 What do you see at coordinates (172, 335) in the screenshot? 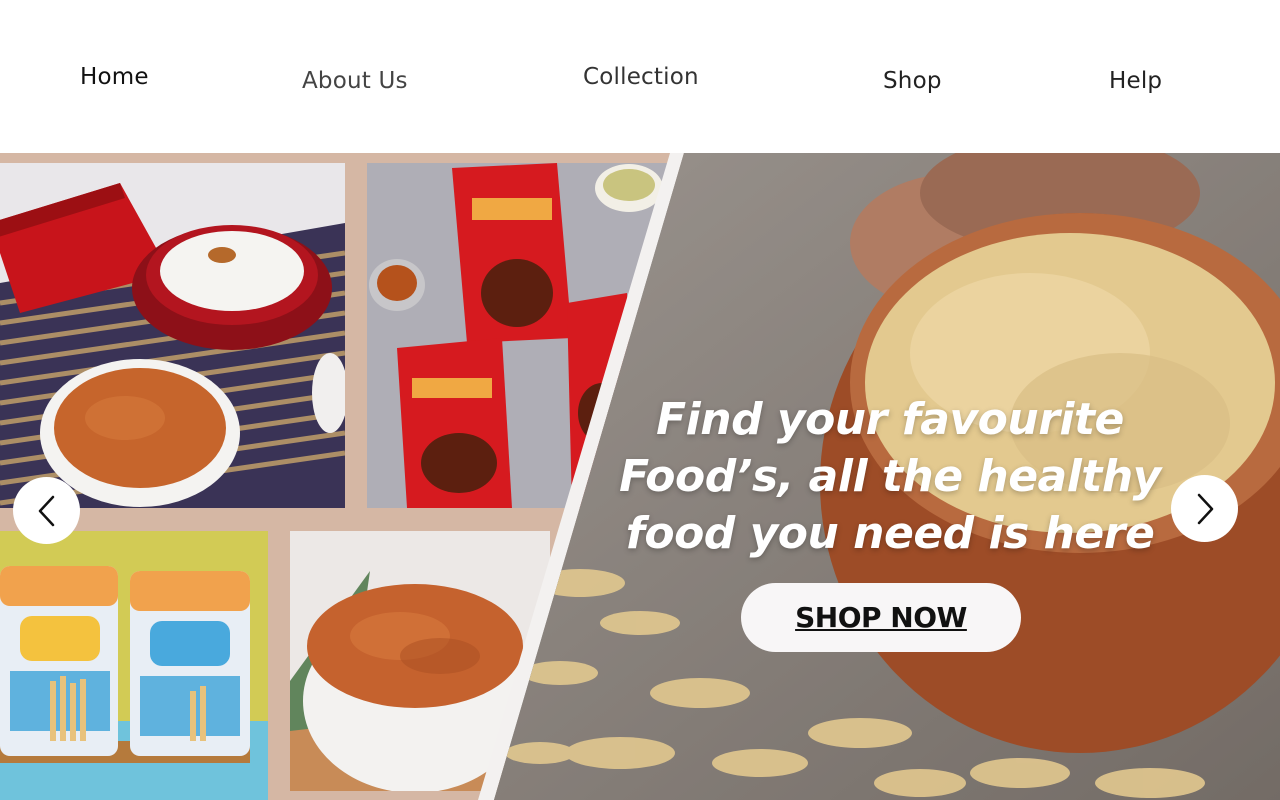
I see `product-photo-floss-rice` at bounding box center [172, 335].